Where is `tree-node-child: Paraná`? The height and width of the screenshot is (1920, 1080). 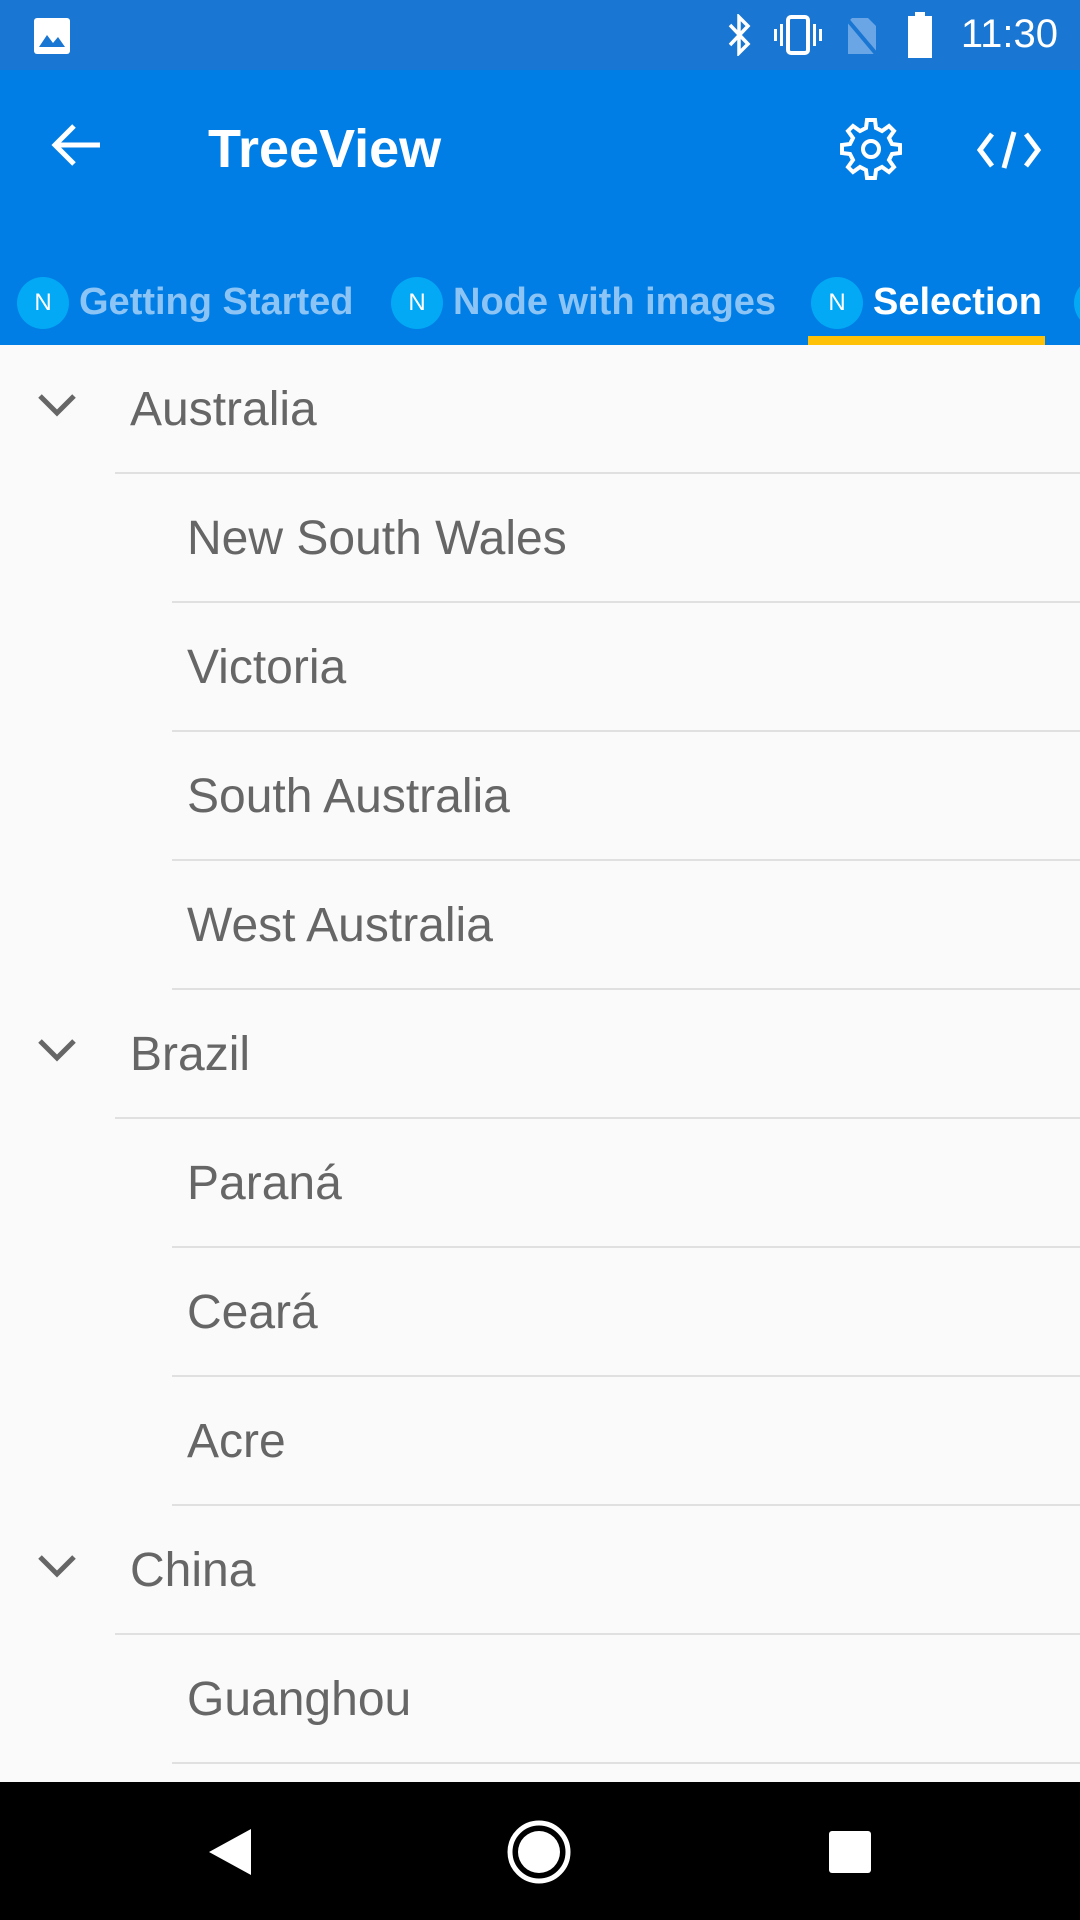 tree-node-child: Paraná is located at coordinates (540, 1183).